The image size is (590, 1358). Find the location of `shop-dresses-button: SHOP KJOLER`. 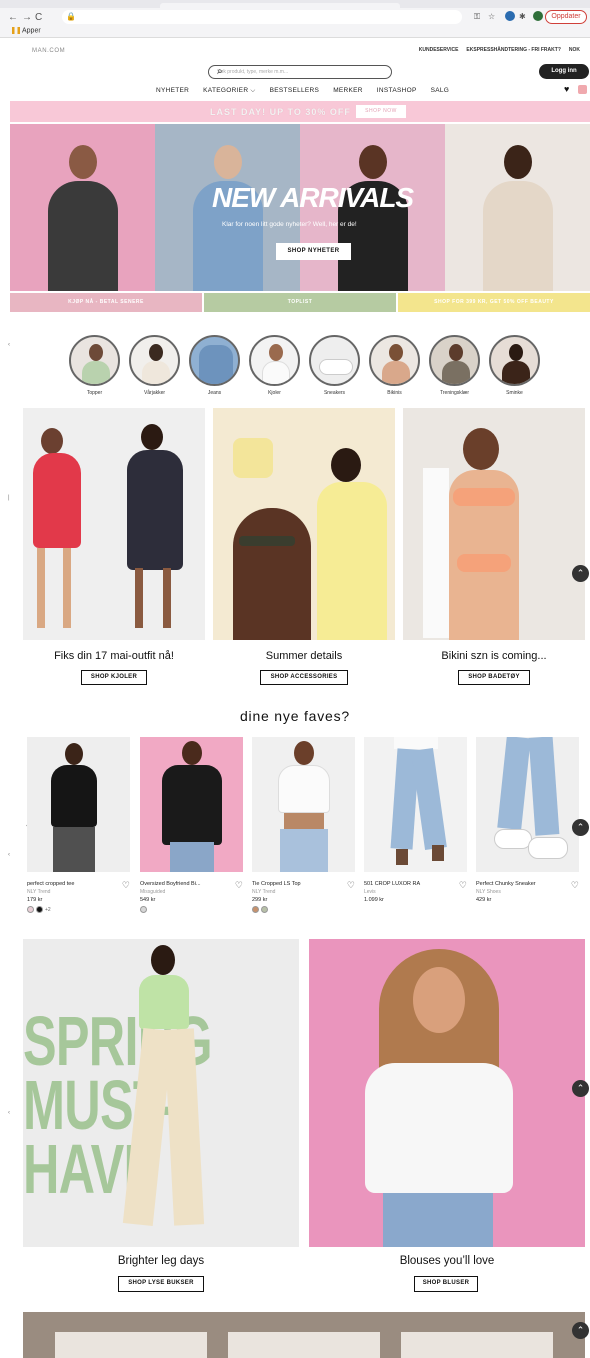

shop-dresses-button: SHOP KJOLER is located at coordinates (114, 677).